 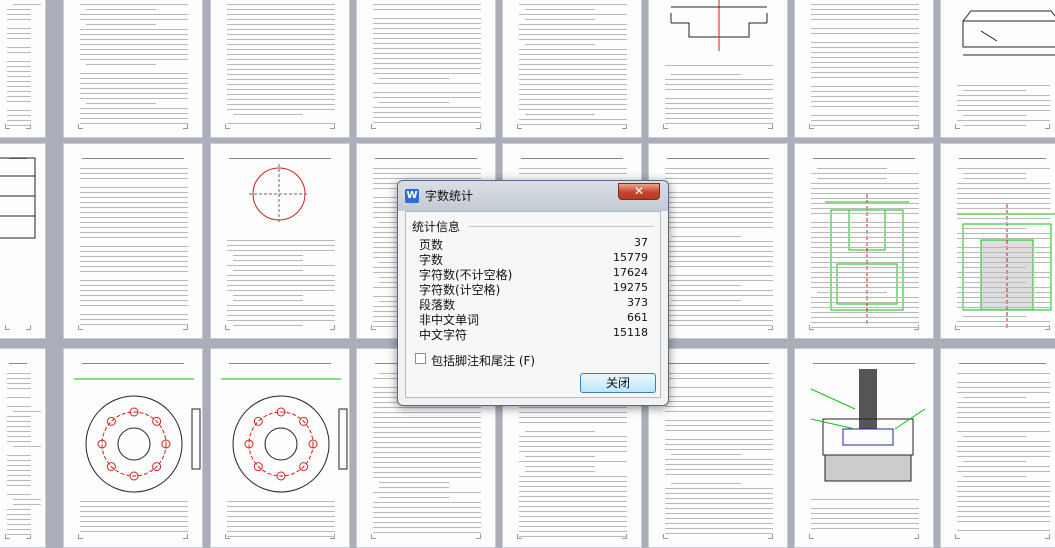 I want to click on close-icon: ✕, so click(x=639, y=191).